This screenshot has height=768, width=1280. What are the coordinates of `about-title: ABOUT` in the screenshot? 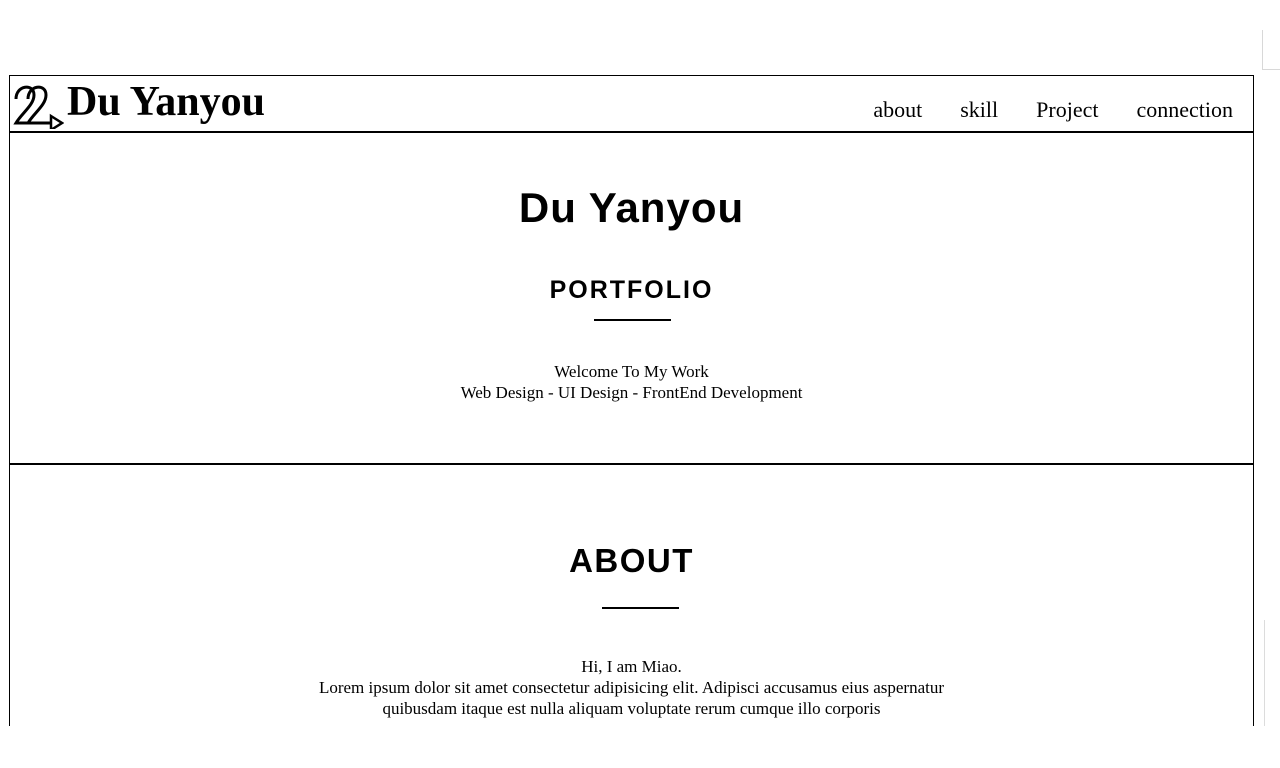 It's located at (631, 560).